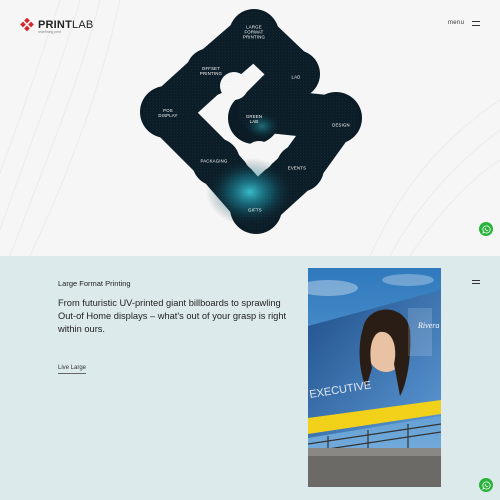 This screenshot has width=500, height=500. I want to click on section-title: Large Format Printing, so click(94, 283).